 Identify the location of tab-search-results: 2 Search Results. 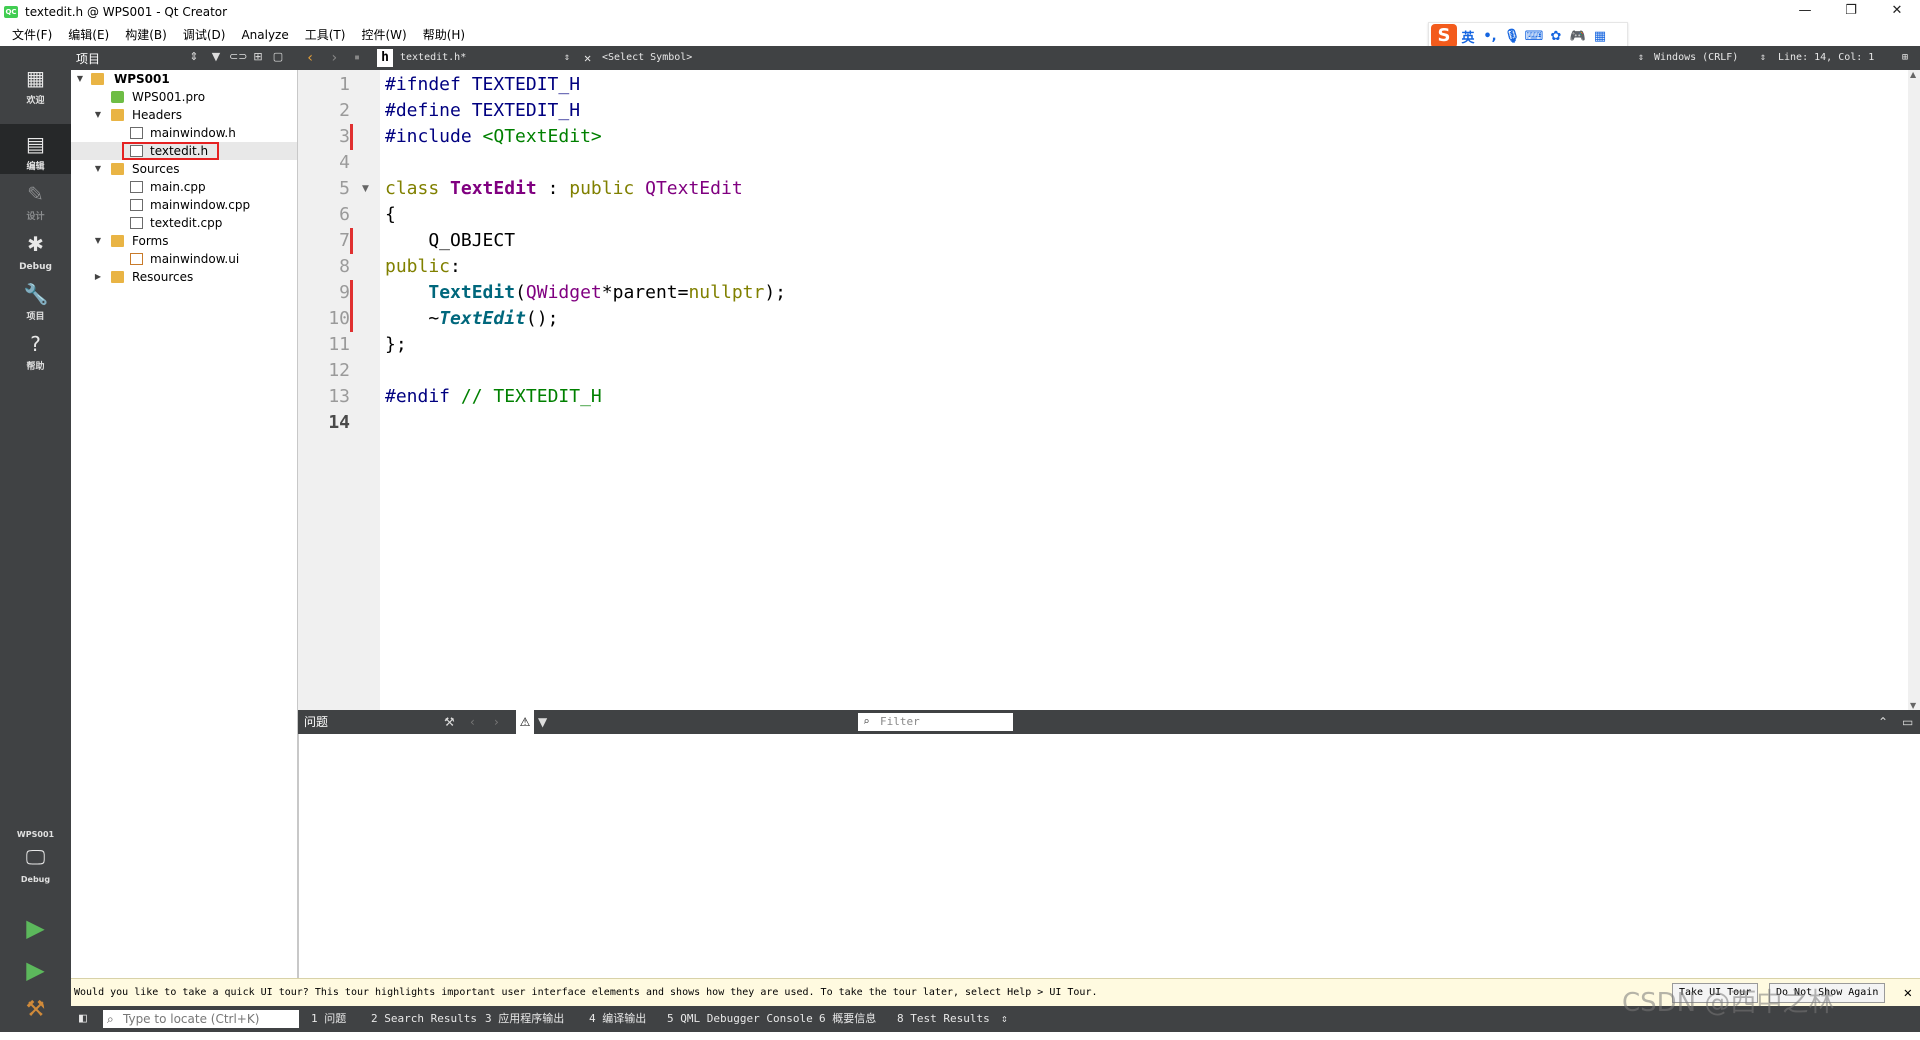
(424, 1019).